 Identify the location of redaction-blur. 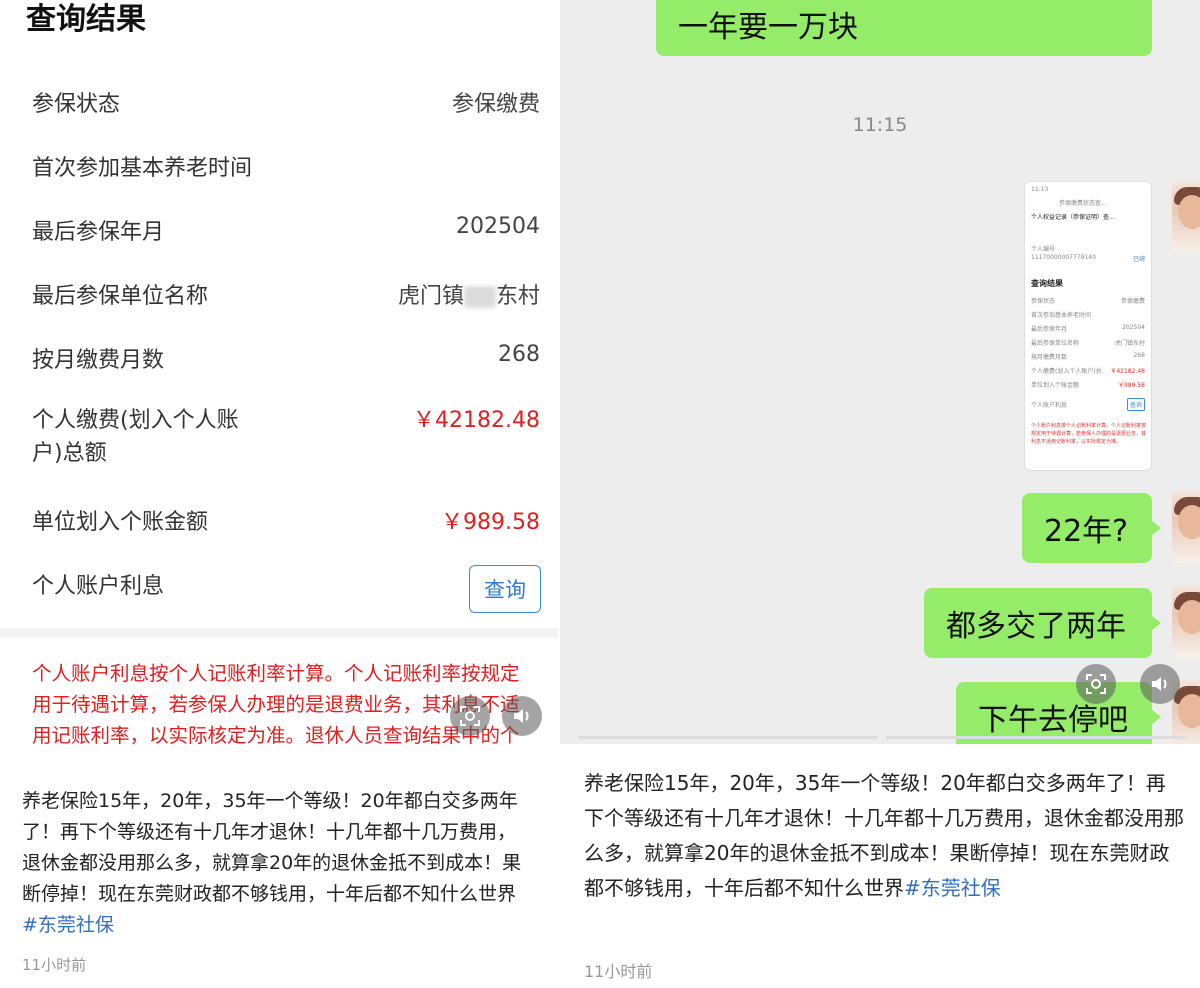
(479, 297).